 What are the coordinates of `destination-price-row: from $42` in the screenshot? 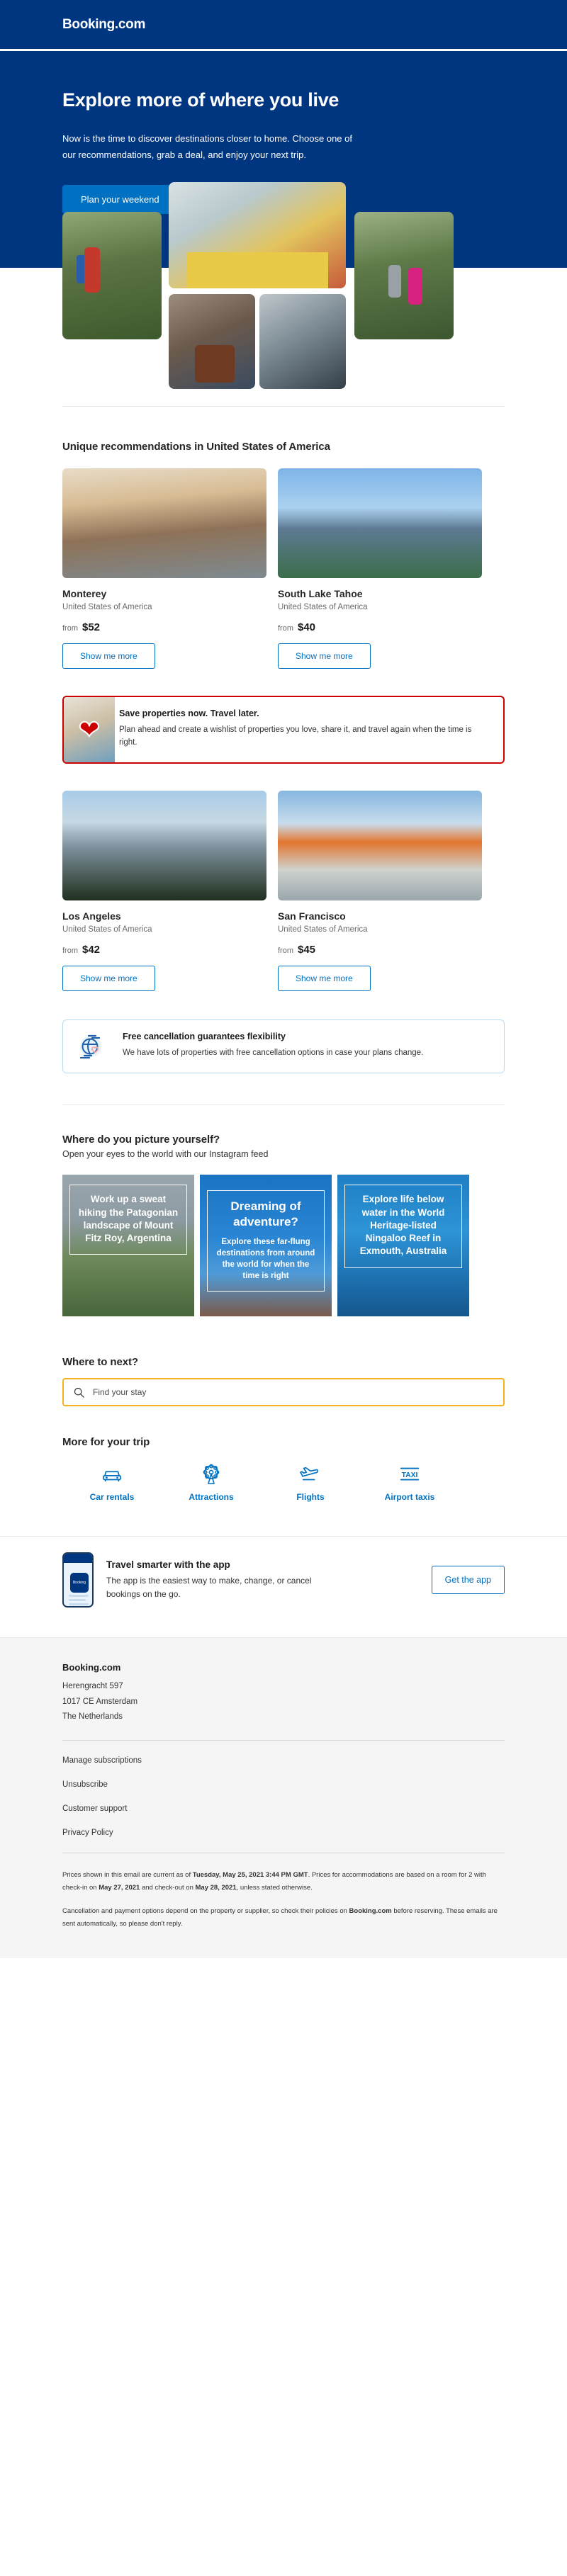 It's located at (164, 950).